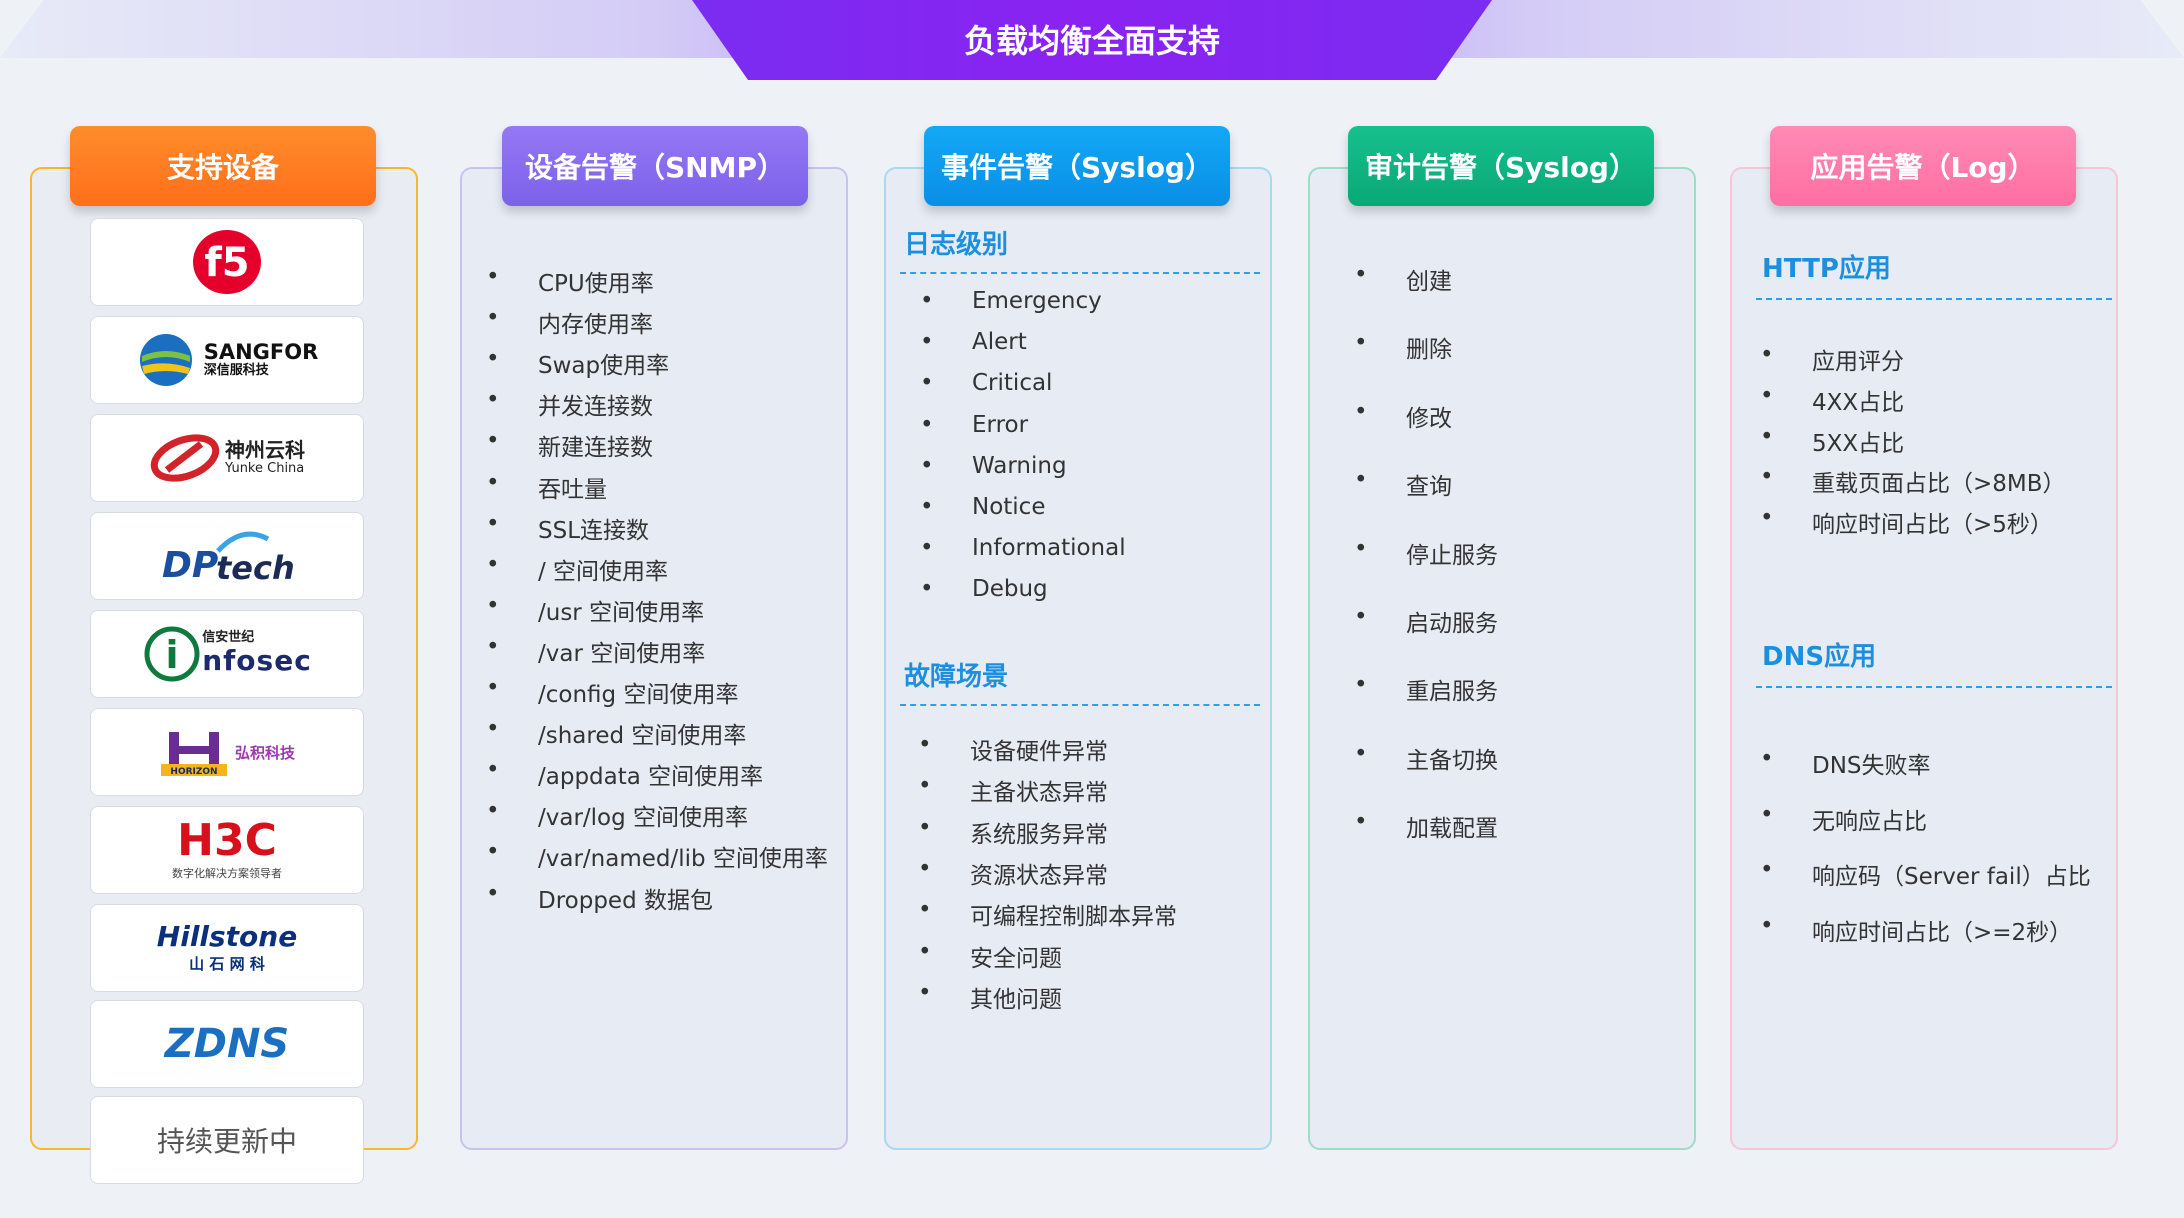 Image resolution: width=2184 pixels, height=1218 pixels. What do you see at coordinates (683, 859) in the screenshot?
I see `snmp-item-text: /var/named/lib 空间使用率` at bounding box center [683, 859].